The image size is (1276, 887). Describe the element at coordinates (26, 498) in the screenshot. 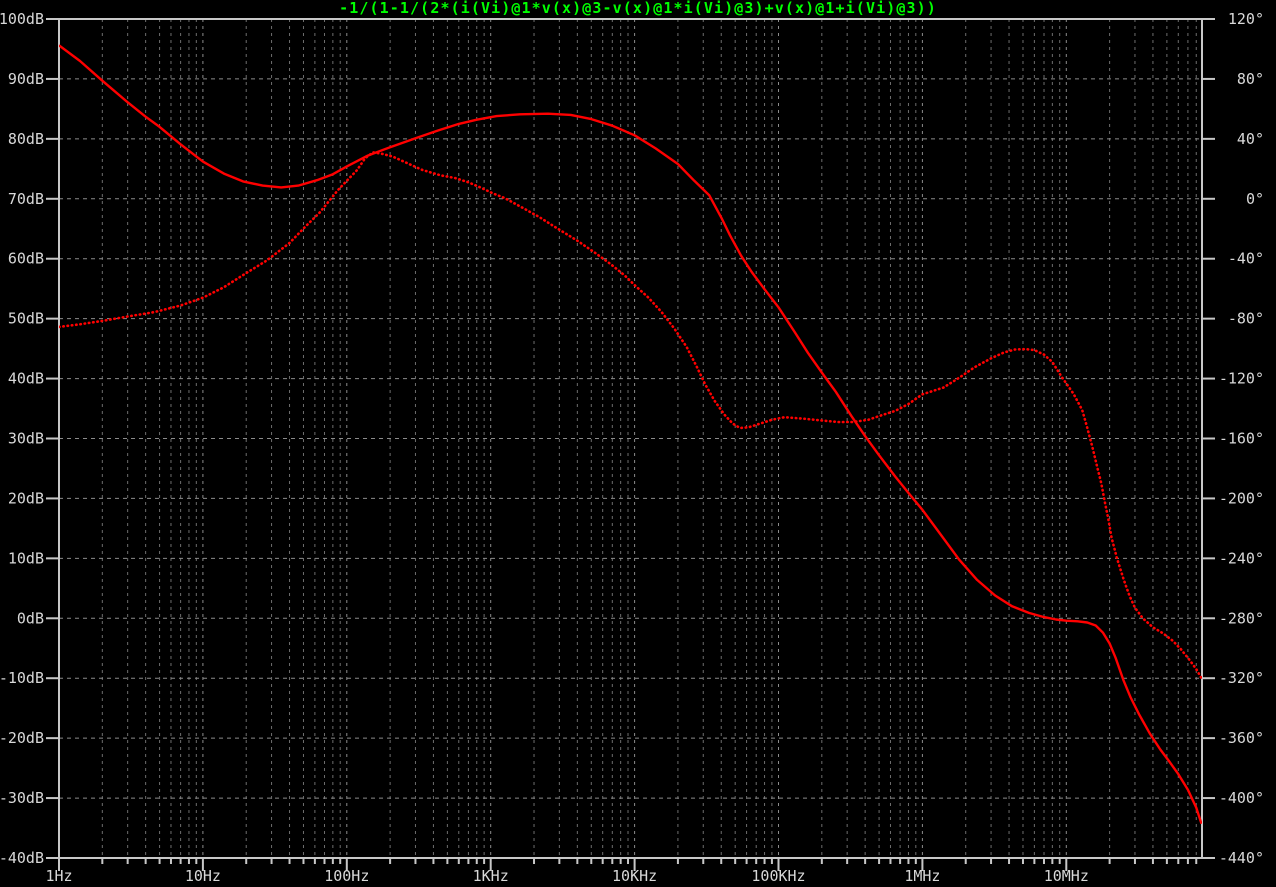

I see `y-left-tick-label: 20dB` at that location.